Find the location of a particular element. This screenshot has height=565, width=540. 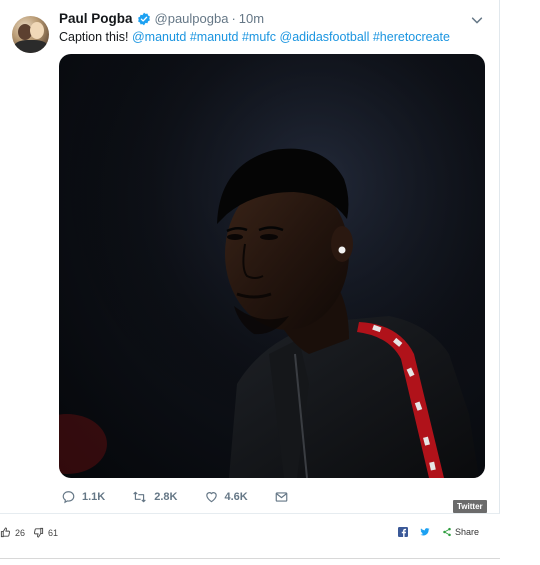

like-button: 4.6K is located at coordinates (226, 497).